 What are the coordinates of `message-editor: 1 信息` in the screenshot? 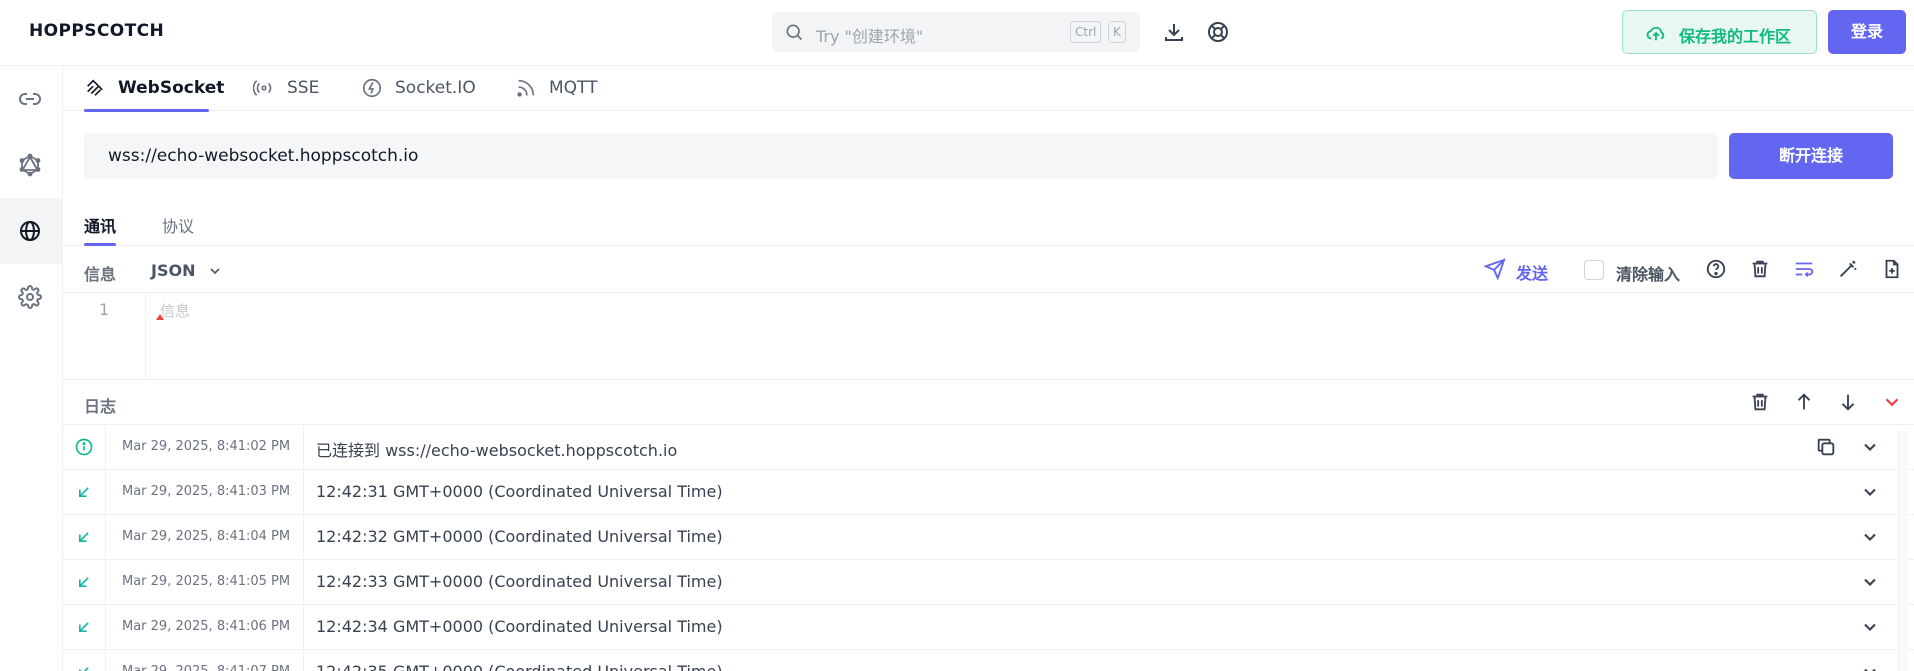 It's located at (988, 336).